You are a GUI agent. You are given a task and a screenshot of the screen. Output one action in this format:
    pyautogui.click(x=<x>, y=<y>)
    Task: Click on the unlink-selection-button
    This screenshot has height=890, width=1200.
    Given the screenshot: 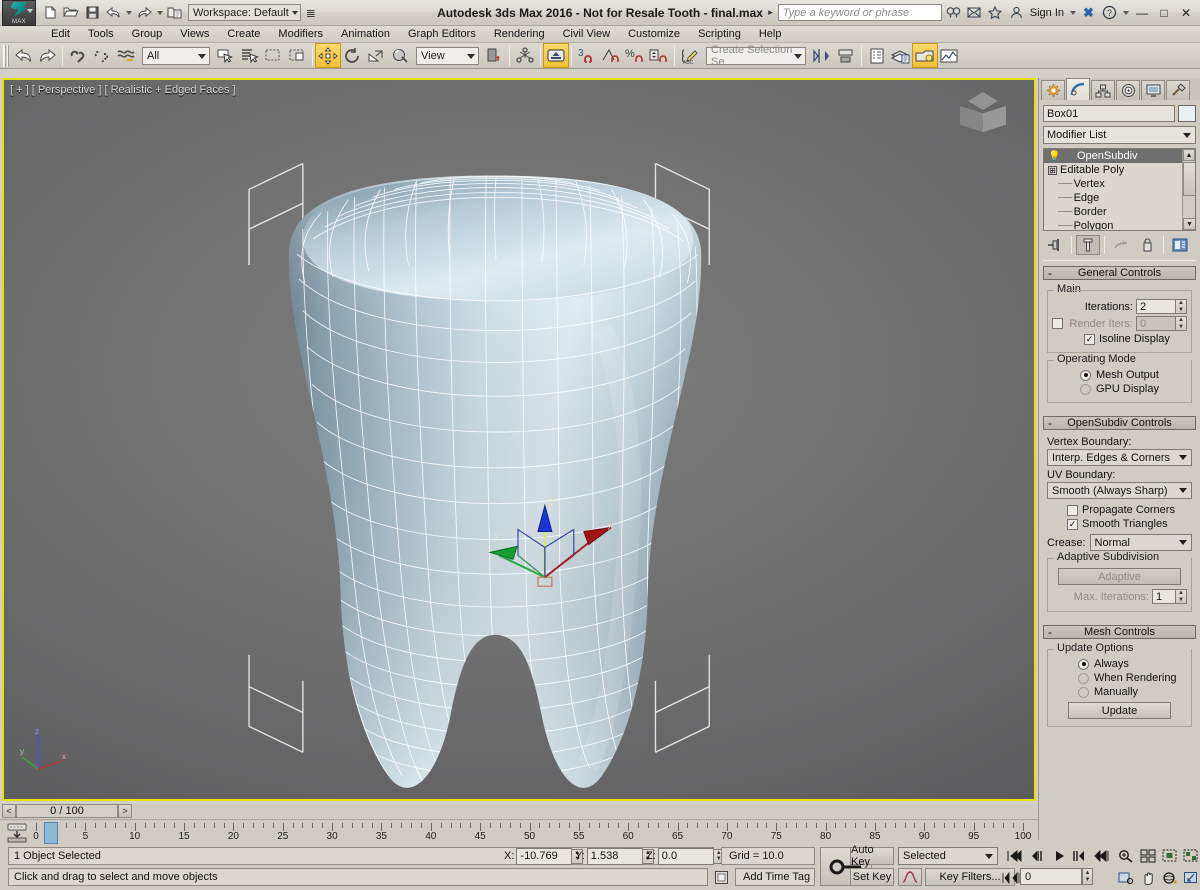 What is the action you would take?
    pyautogui.click(x=102, y=55)
    